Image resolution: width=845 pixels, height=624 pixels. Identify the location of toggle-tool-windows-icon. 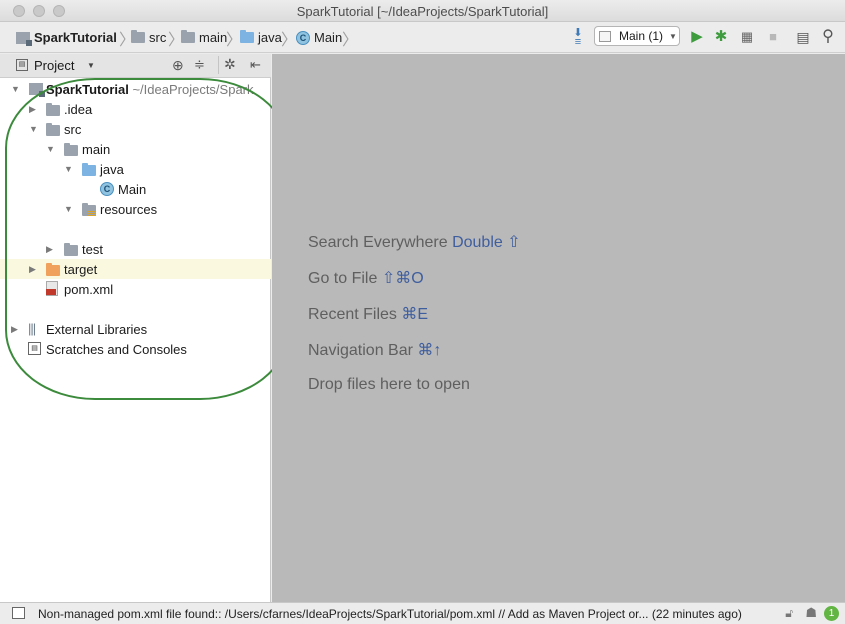
(18, 613).